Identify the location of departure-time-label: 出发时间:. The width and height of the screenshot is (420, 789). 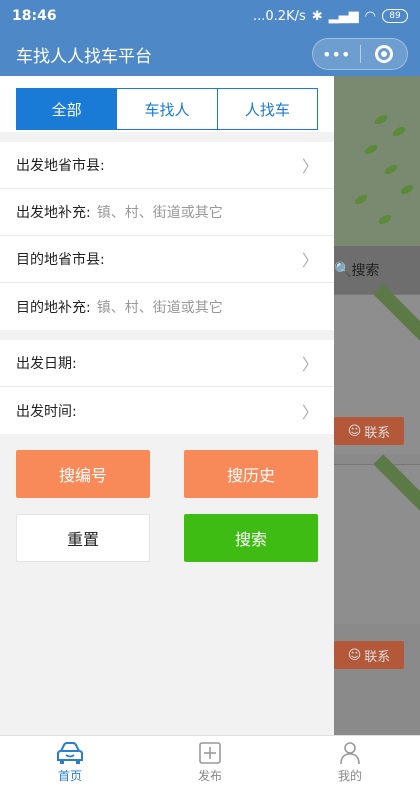
(46, 411).